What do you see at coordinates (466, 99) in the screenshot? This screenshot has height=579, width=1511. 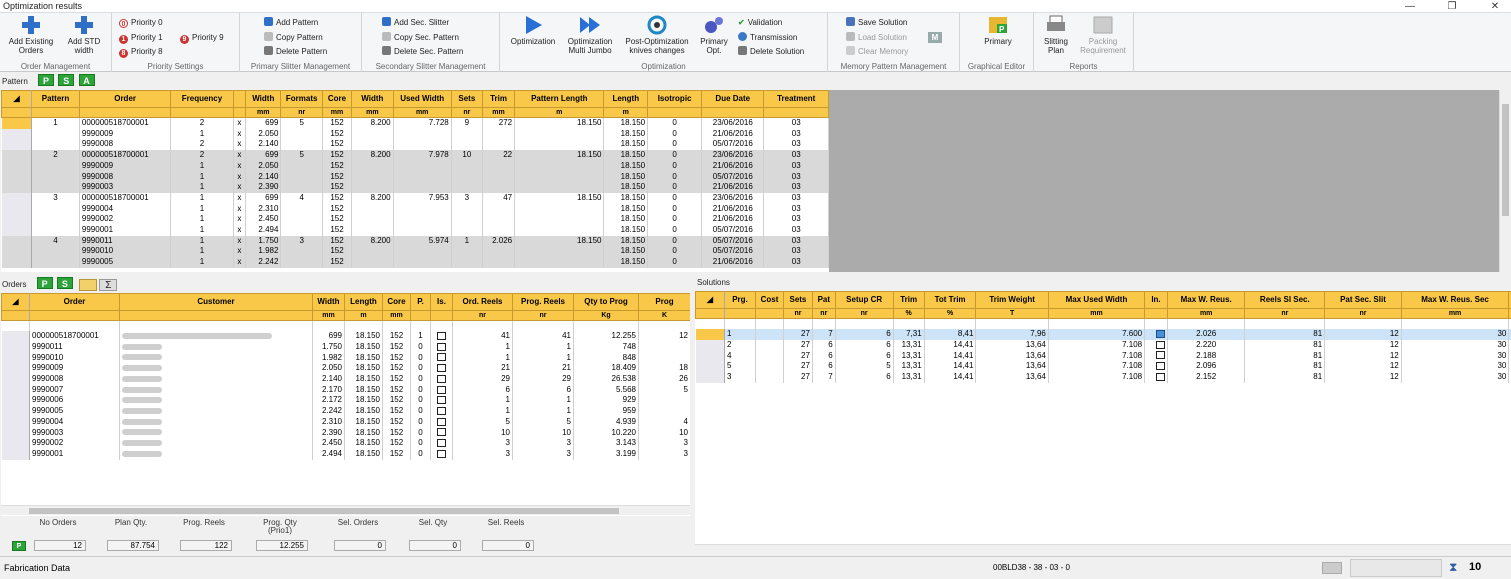 I see `column-header: Sets` at bounding box center [466, 99].